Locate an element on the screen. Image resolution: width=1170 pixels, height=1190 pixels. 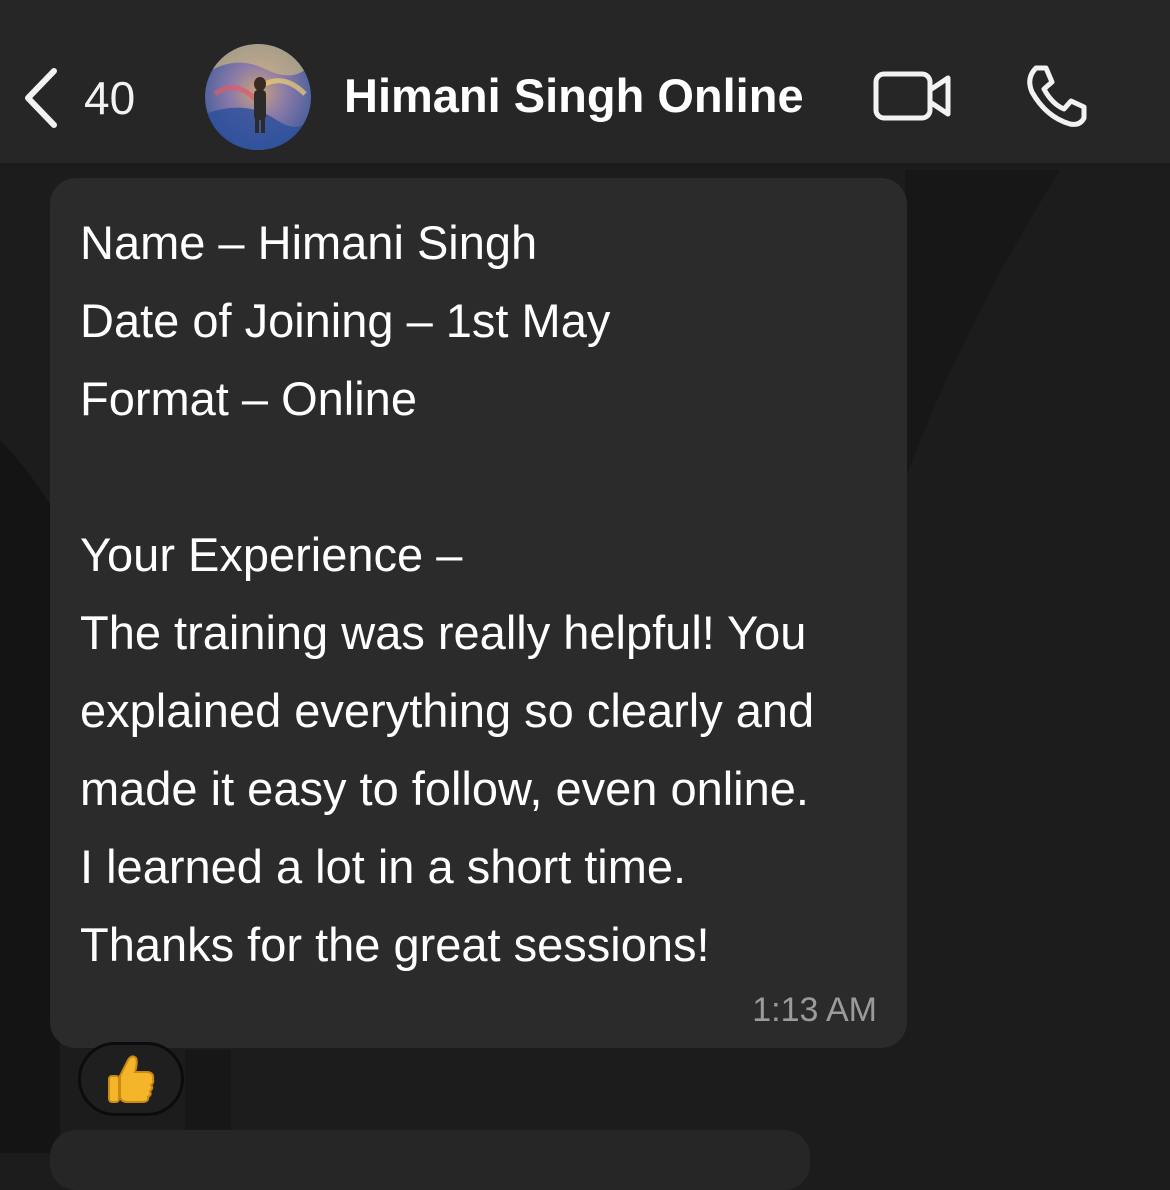
video-camera-icon is located at coordinates (912, 96).